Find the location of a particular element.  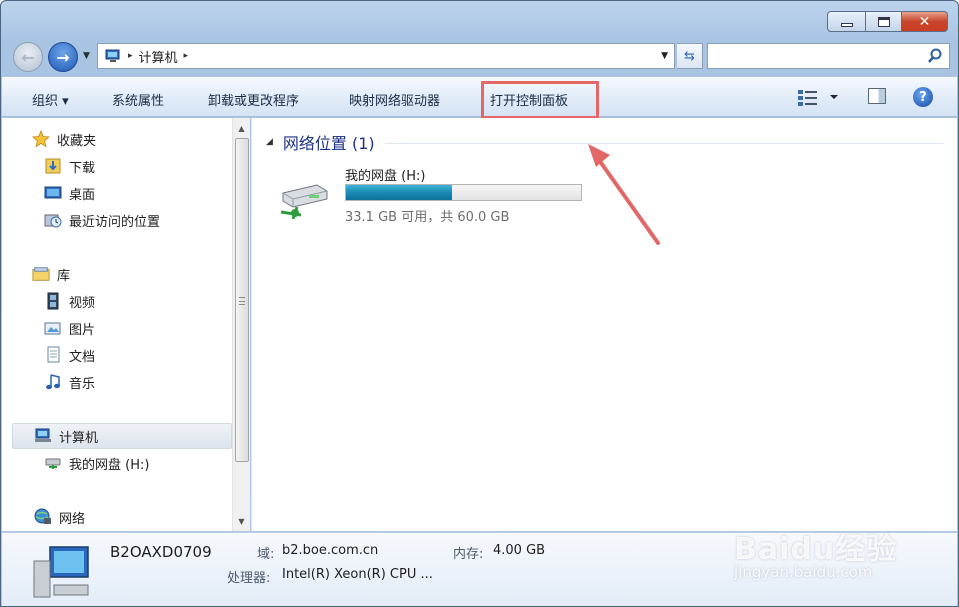

refresh-icon: ⇆ is located at coordinates (689, 56).